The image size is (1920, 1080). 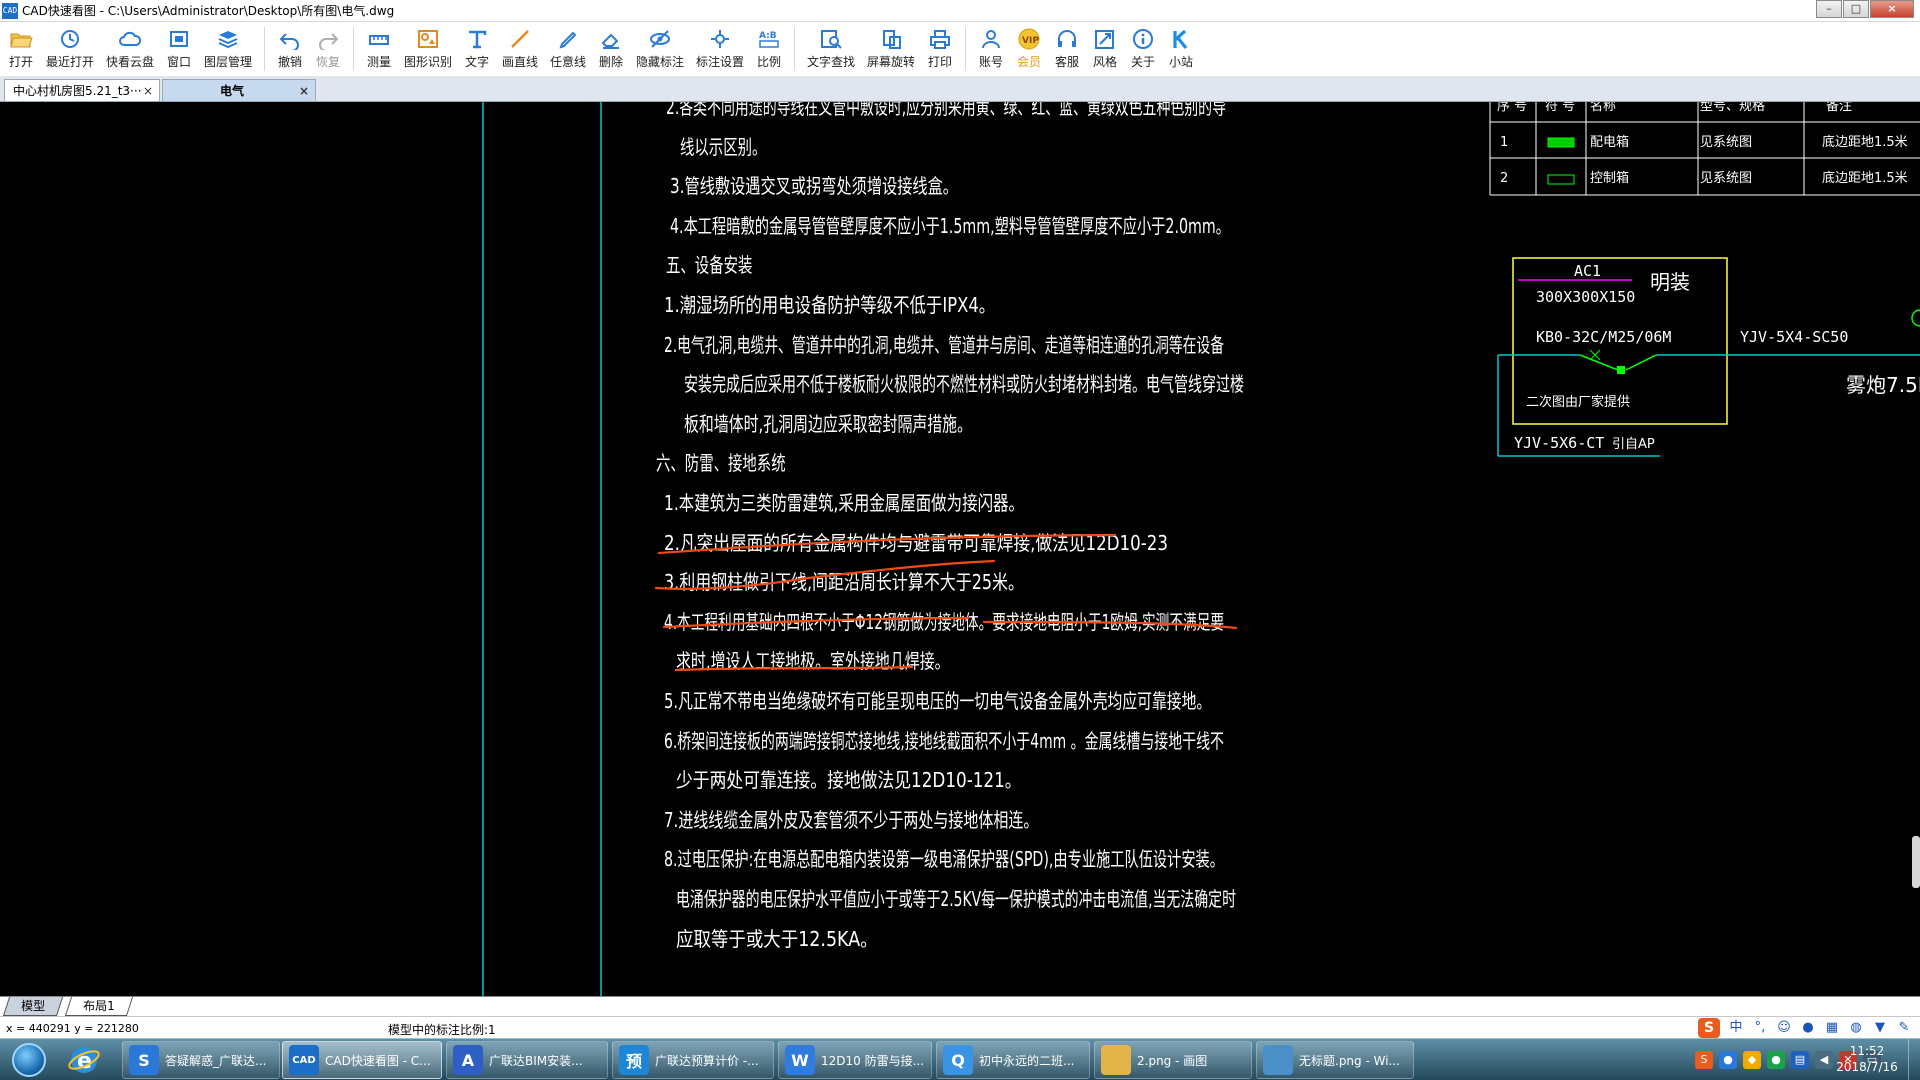 I want to click on annotation-settings-icon, so click(x=720, y=39).